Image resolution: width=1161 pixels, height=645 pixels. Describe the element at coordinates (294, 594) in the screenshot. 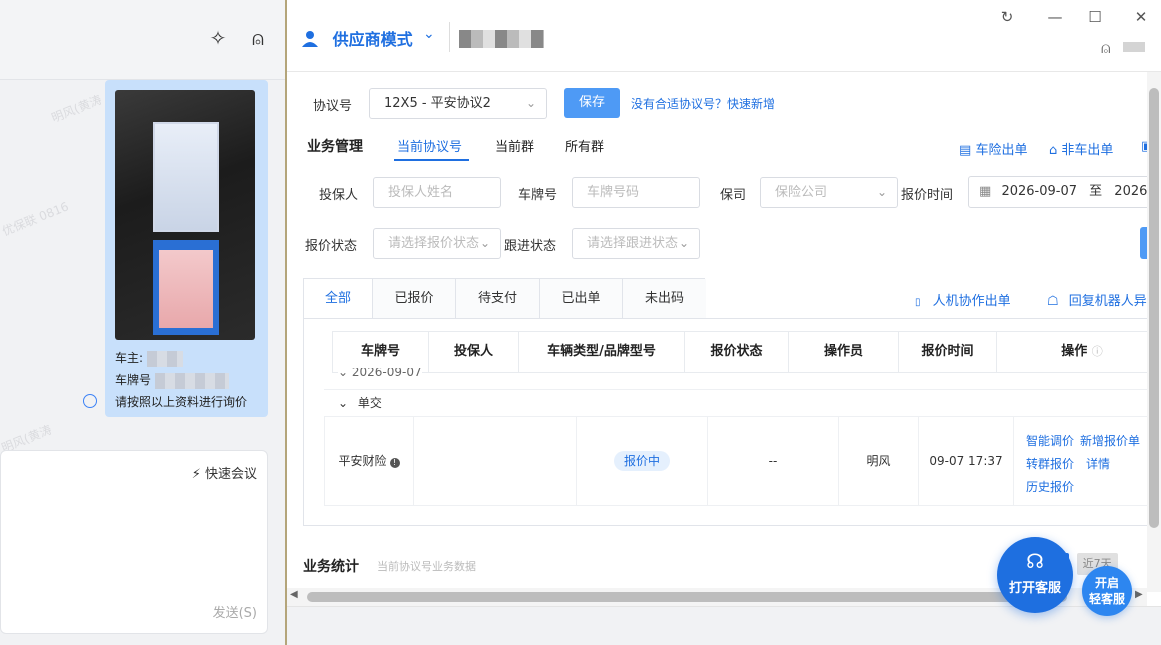

I see `scroll-left-icon: ◀` at that location.